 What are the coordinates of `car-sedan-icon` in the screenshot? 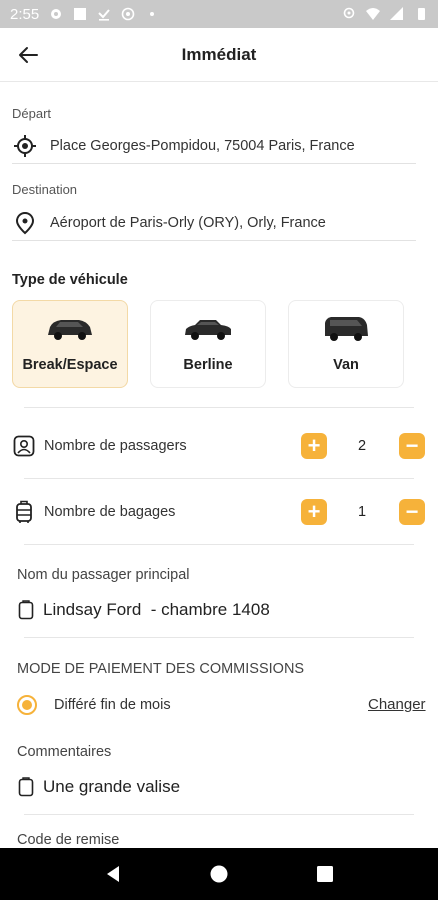 It's located at (208, 330).